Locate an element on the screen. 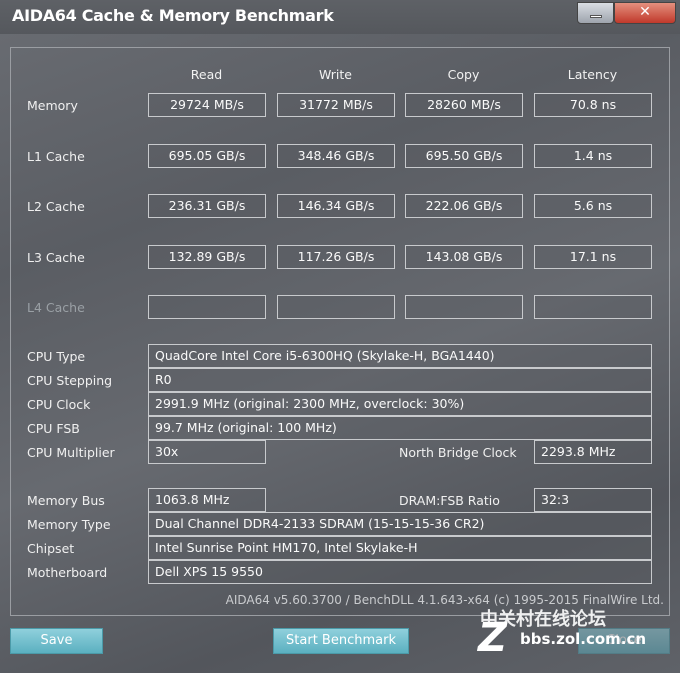 The height and width of the screenshot is (673, 680). cpu-stepping-label: CPU Stepping is located at coordinates (70, 380).